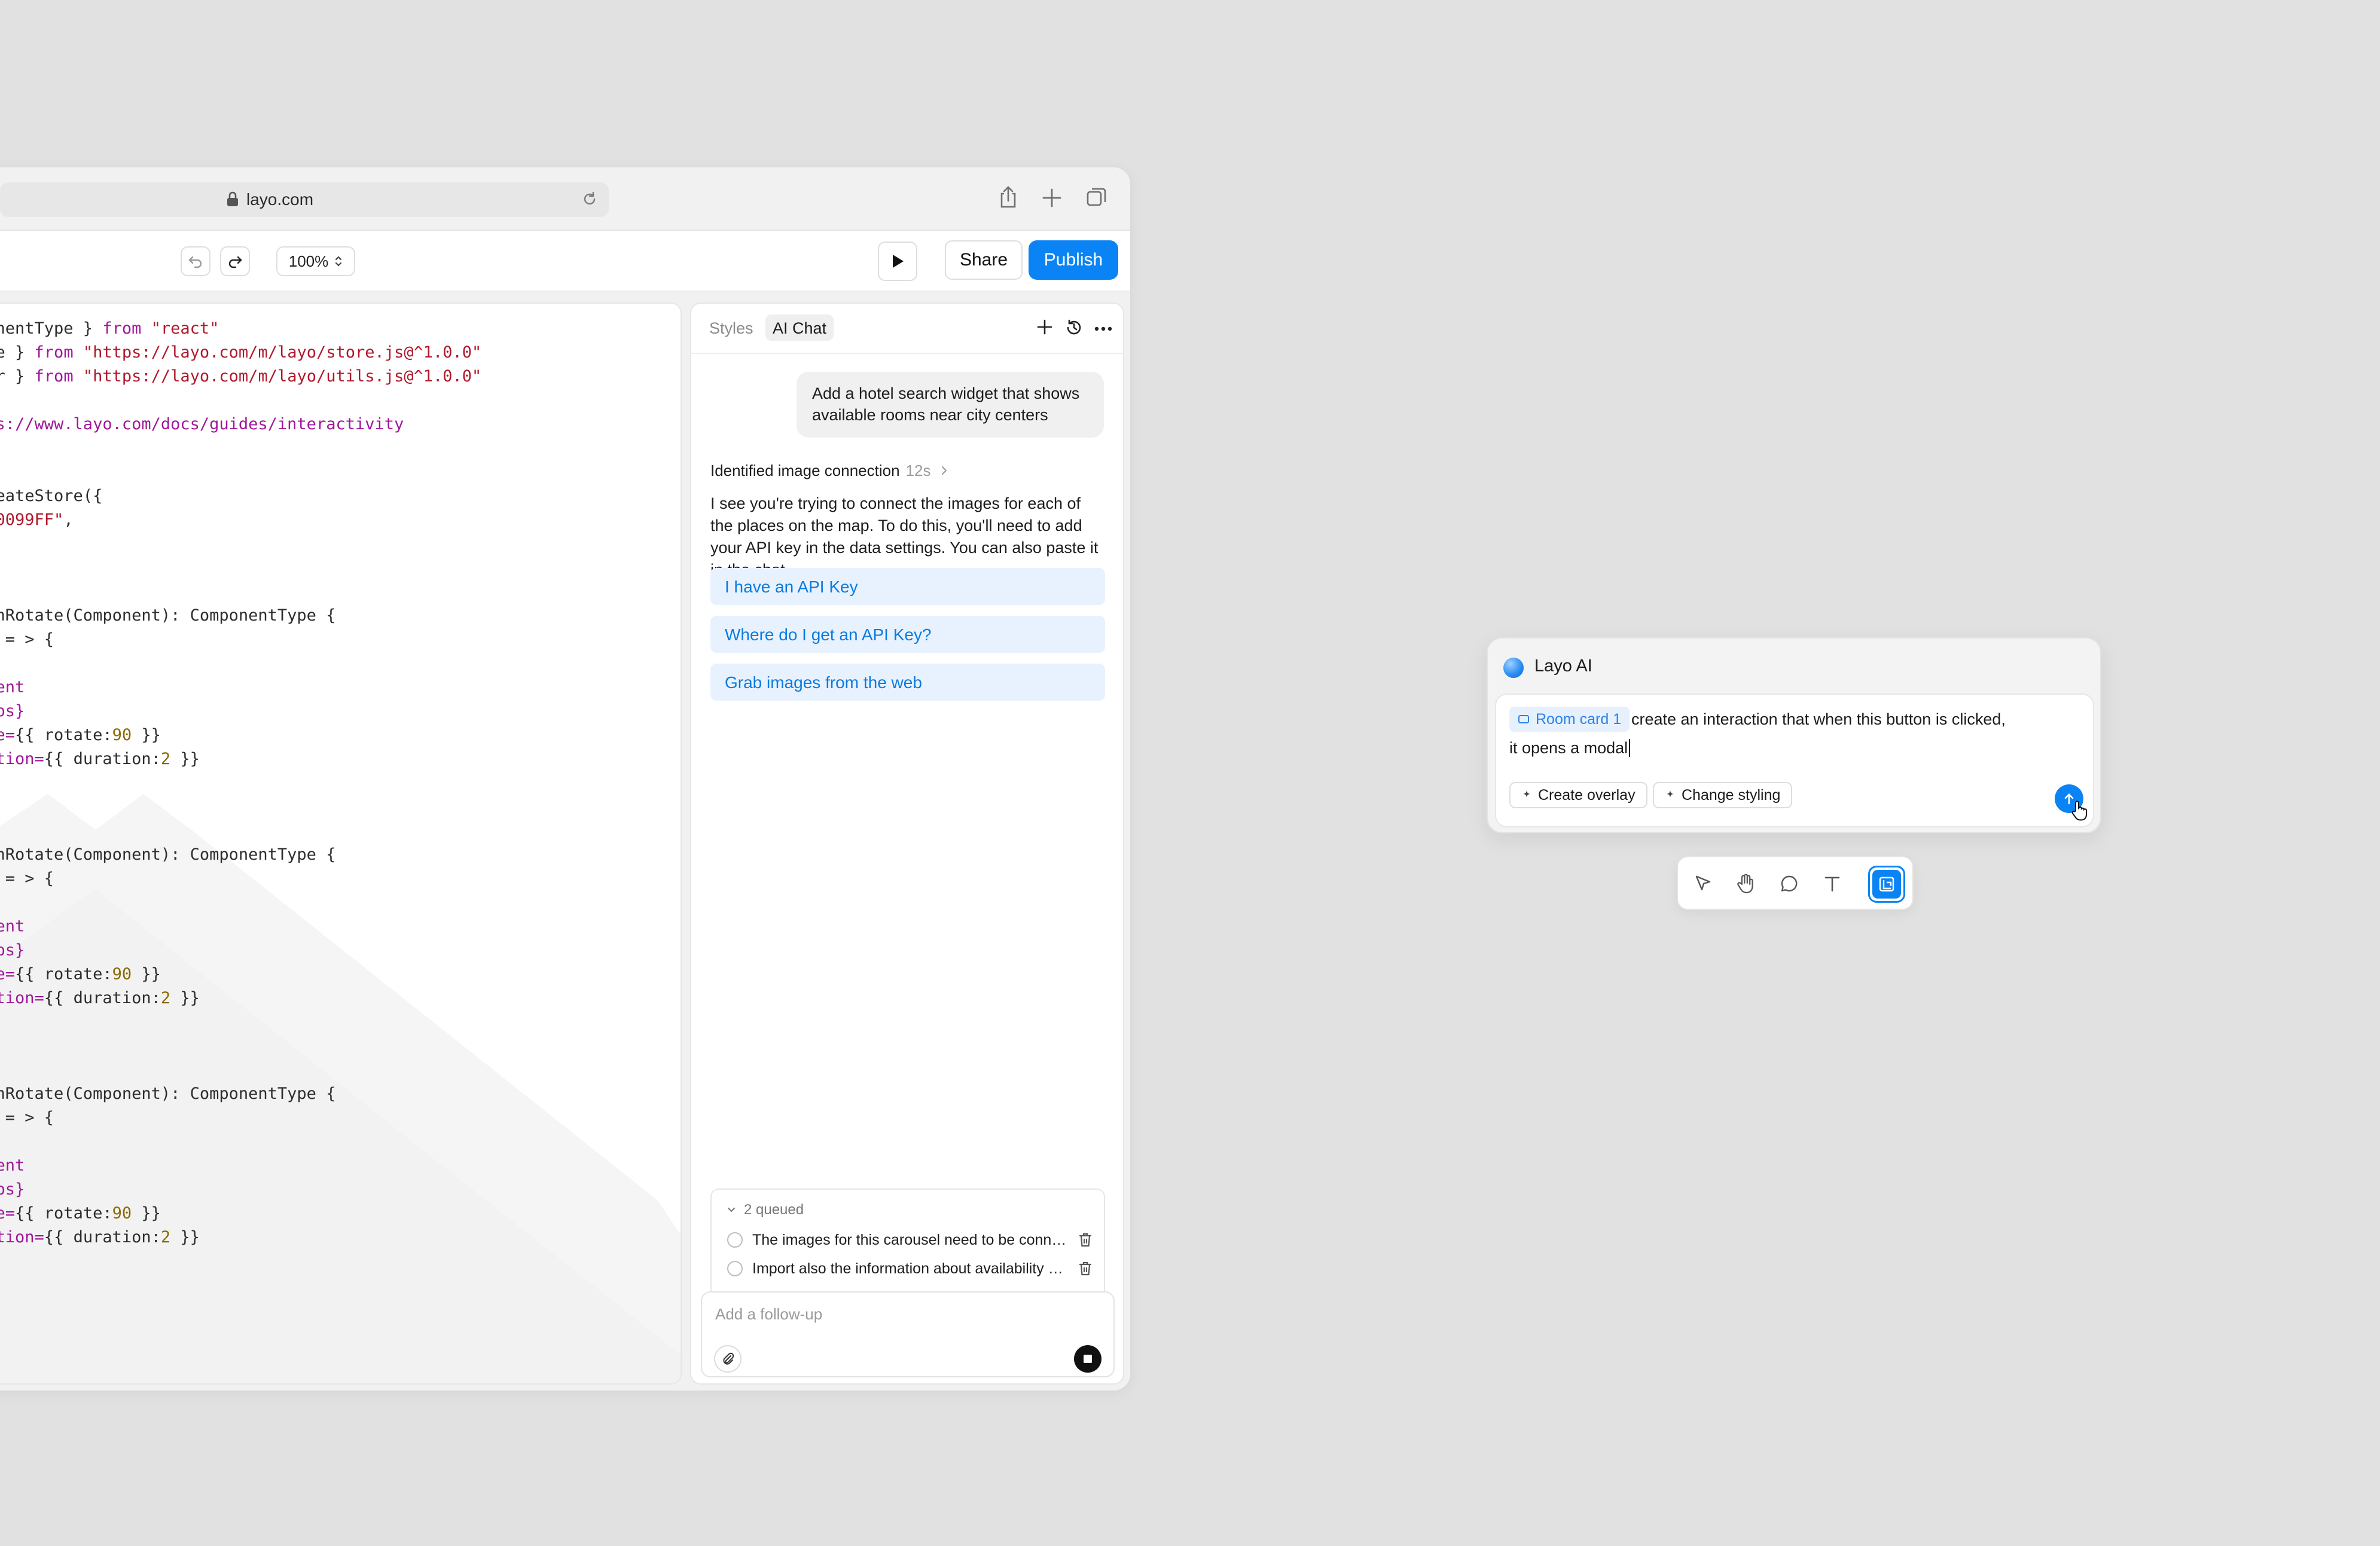  Describe the element at coordinates (1045, 327) in the screenshot. I see `plus-icon` at that location.